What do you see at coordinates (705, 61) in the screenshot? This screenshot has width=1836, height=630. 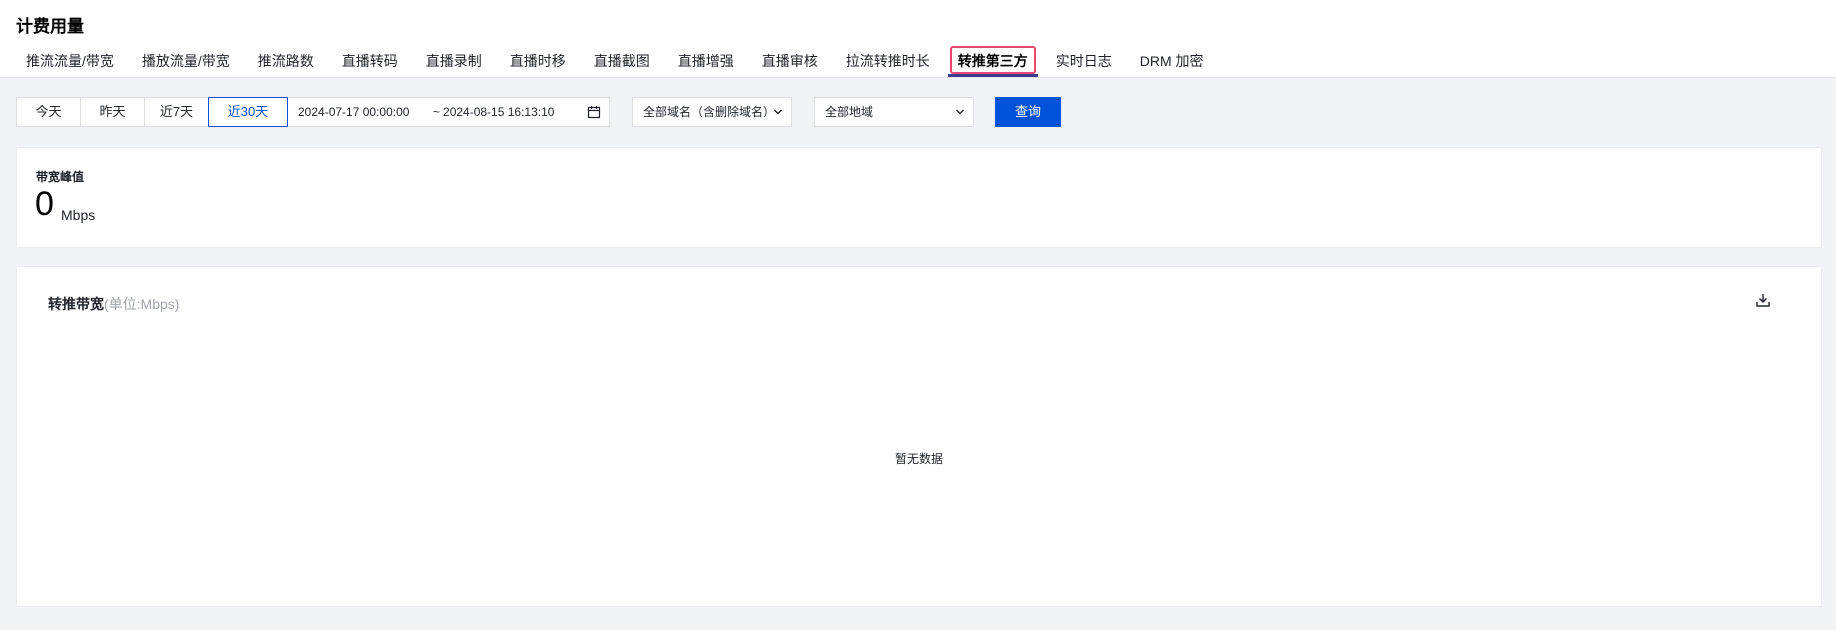 I see `tab-label: 直播增强` at bounding box center [705, 61].